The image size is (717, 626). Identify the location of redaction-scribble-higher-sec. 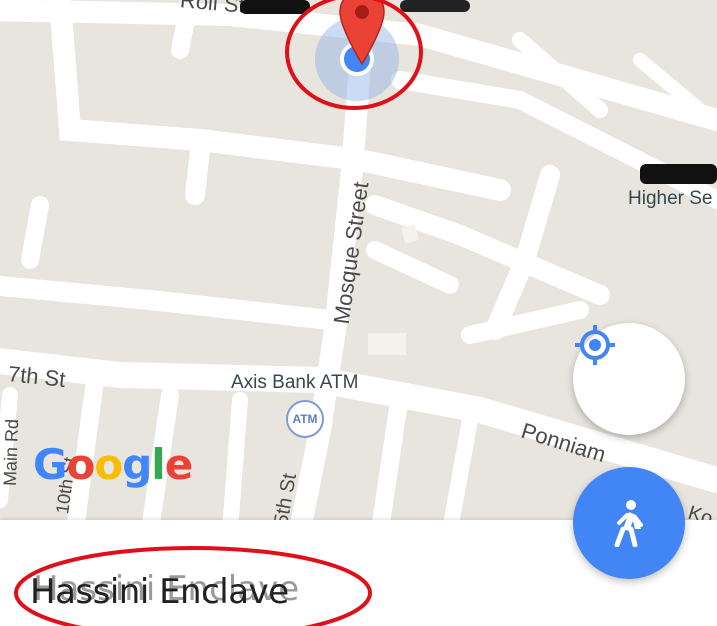
(678, 174).